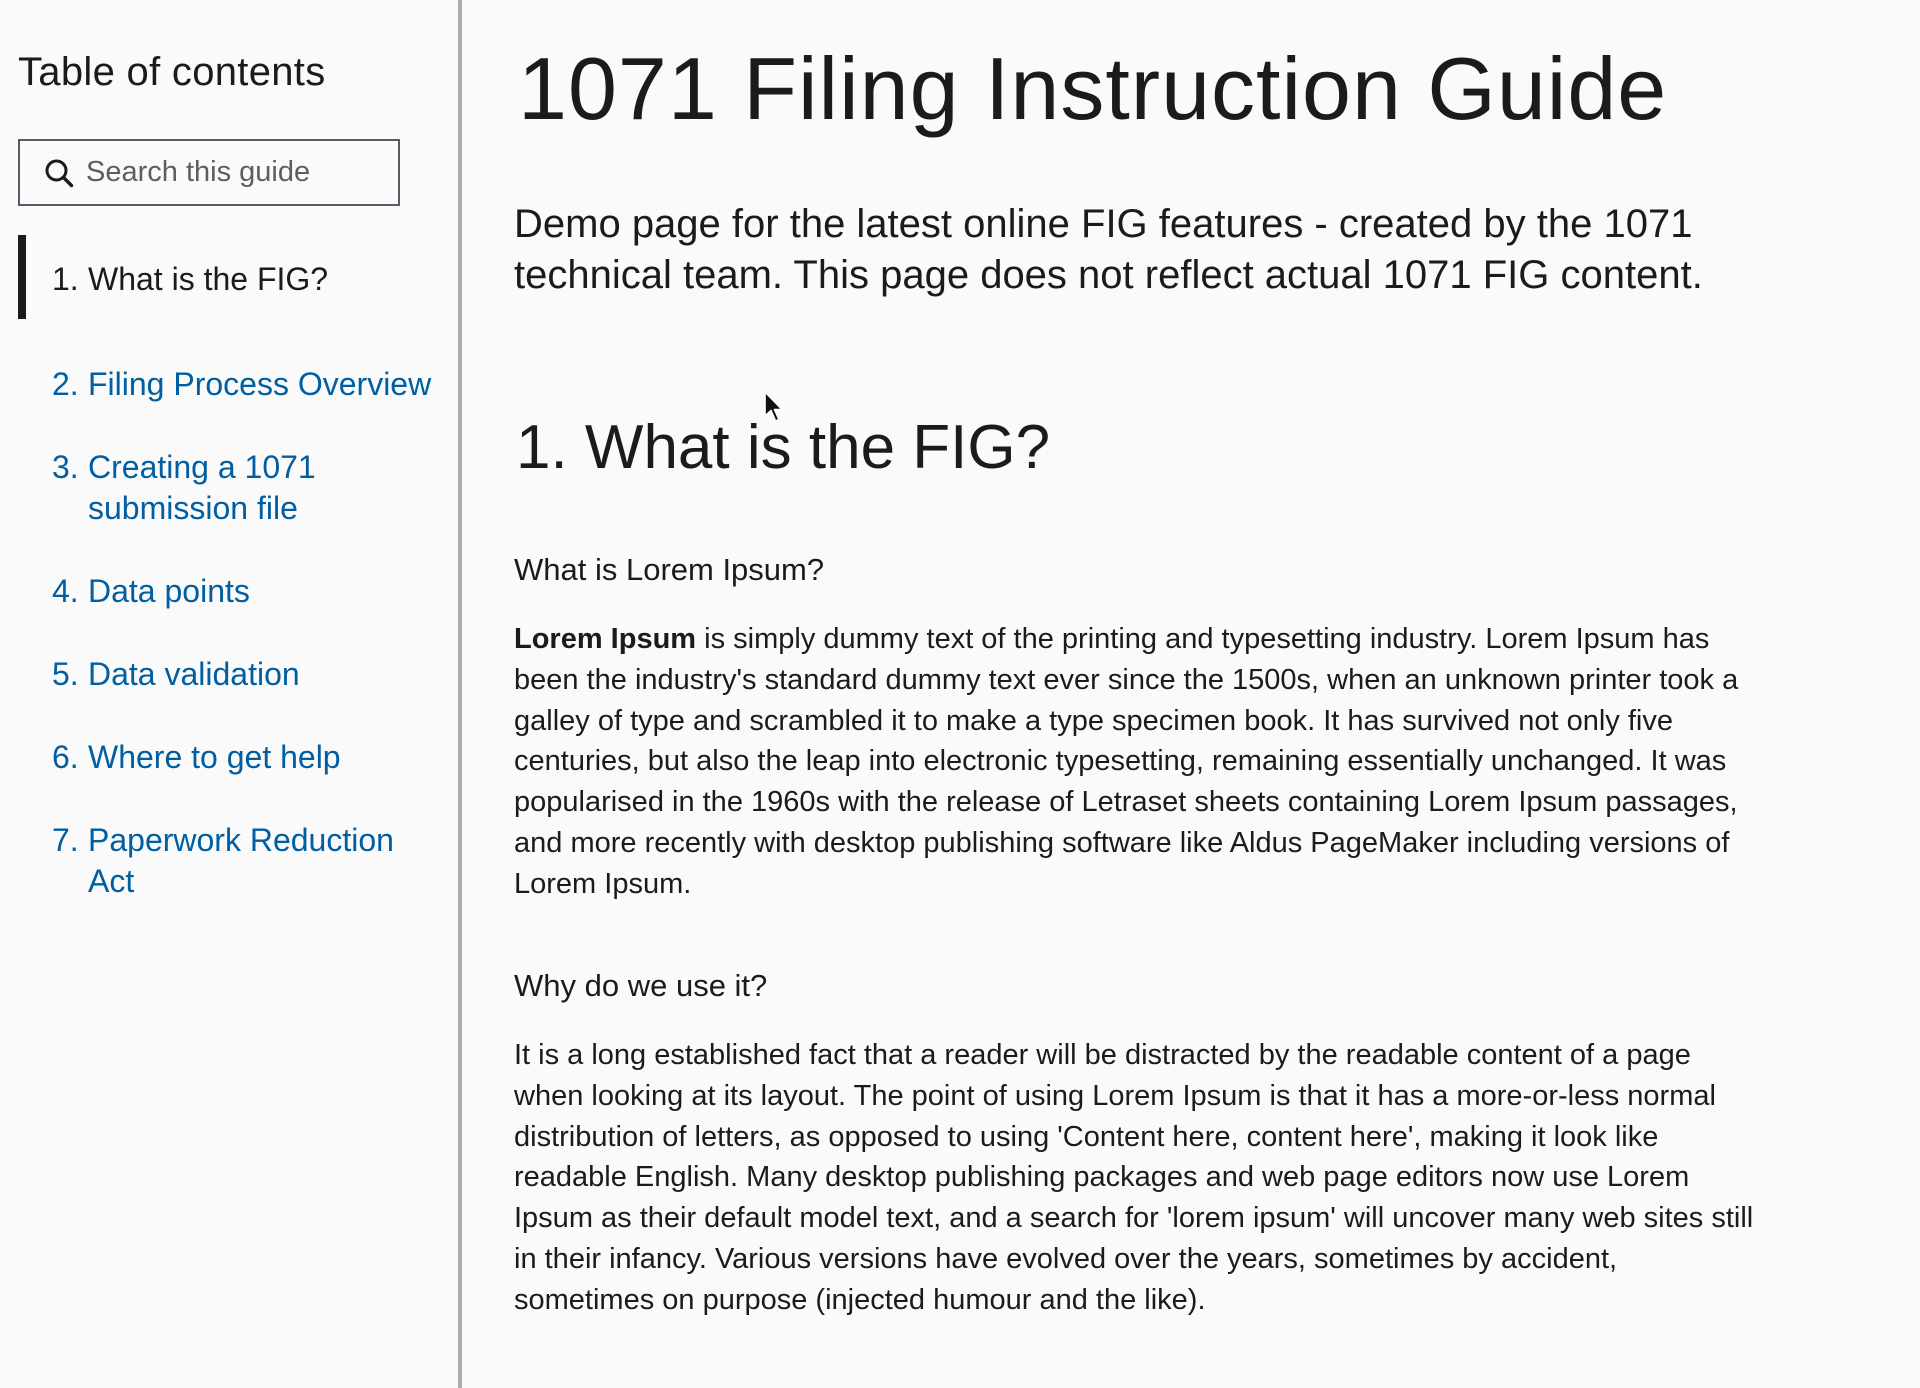 The image size is (1920, 1388). I want to click on toc-title: Table of contents, so click(172, 72).